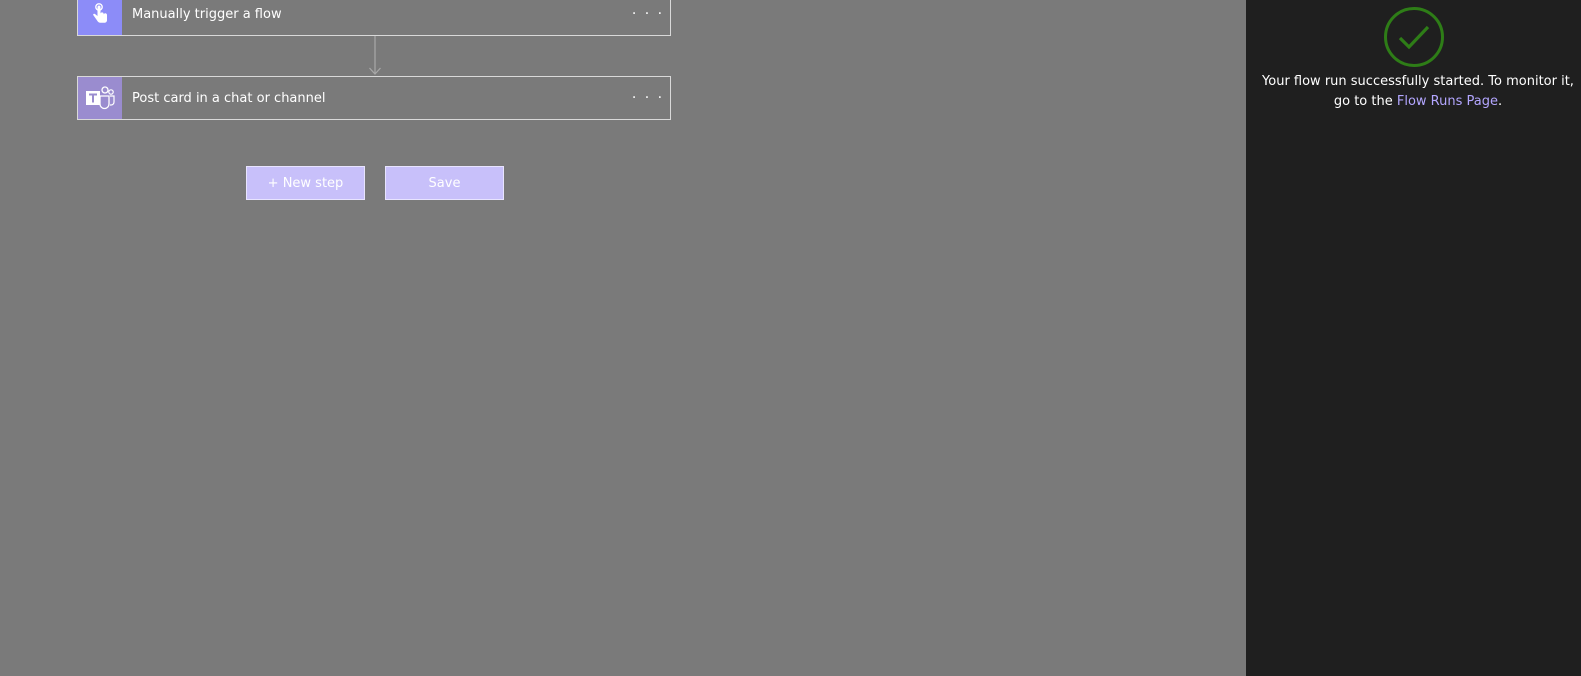 The width and height of the screenshot is (1581, 676). I want to click on trigger-more-options-button: · · ·, so click(648, 17).